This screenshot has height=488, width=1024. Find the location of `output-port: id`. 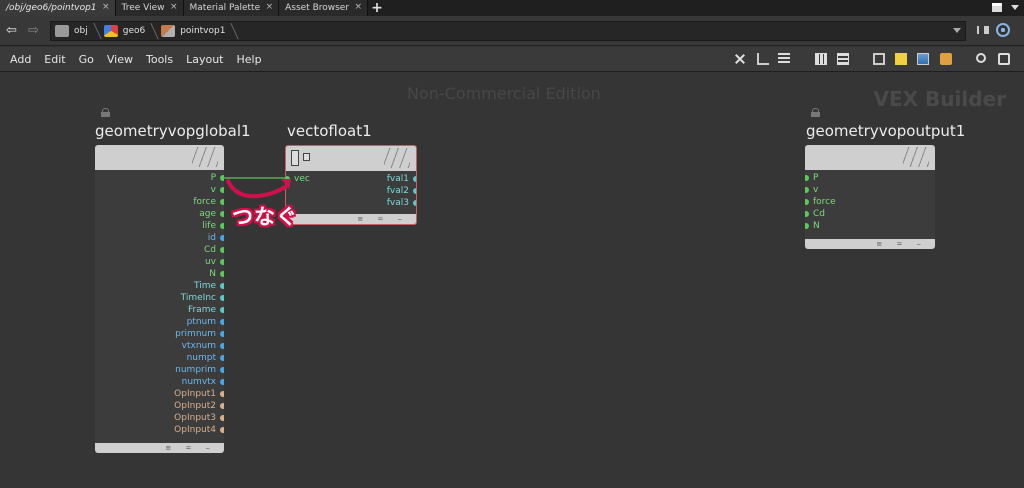

output-port: id is located at coordinates (159, 238).